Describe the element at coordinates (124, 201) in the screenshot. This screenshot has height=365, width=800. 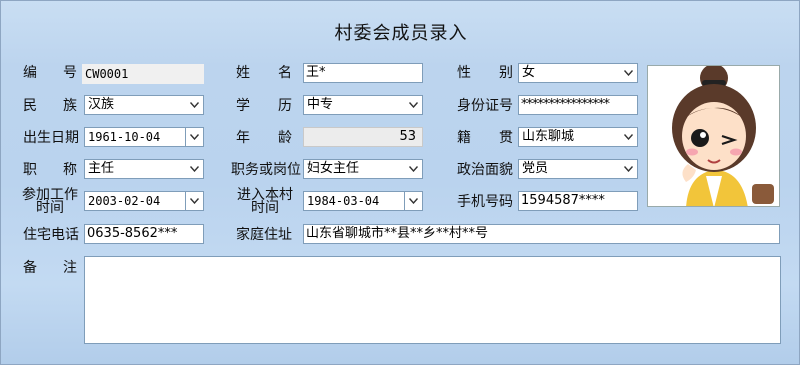
I see `work-time-value: 2003-02-04` at that location.